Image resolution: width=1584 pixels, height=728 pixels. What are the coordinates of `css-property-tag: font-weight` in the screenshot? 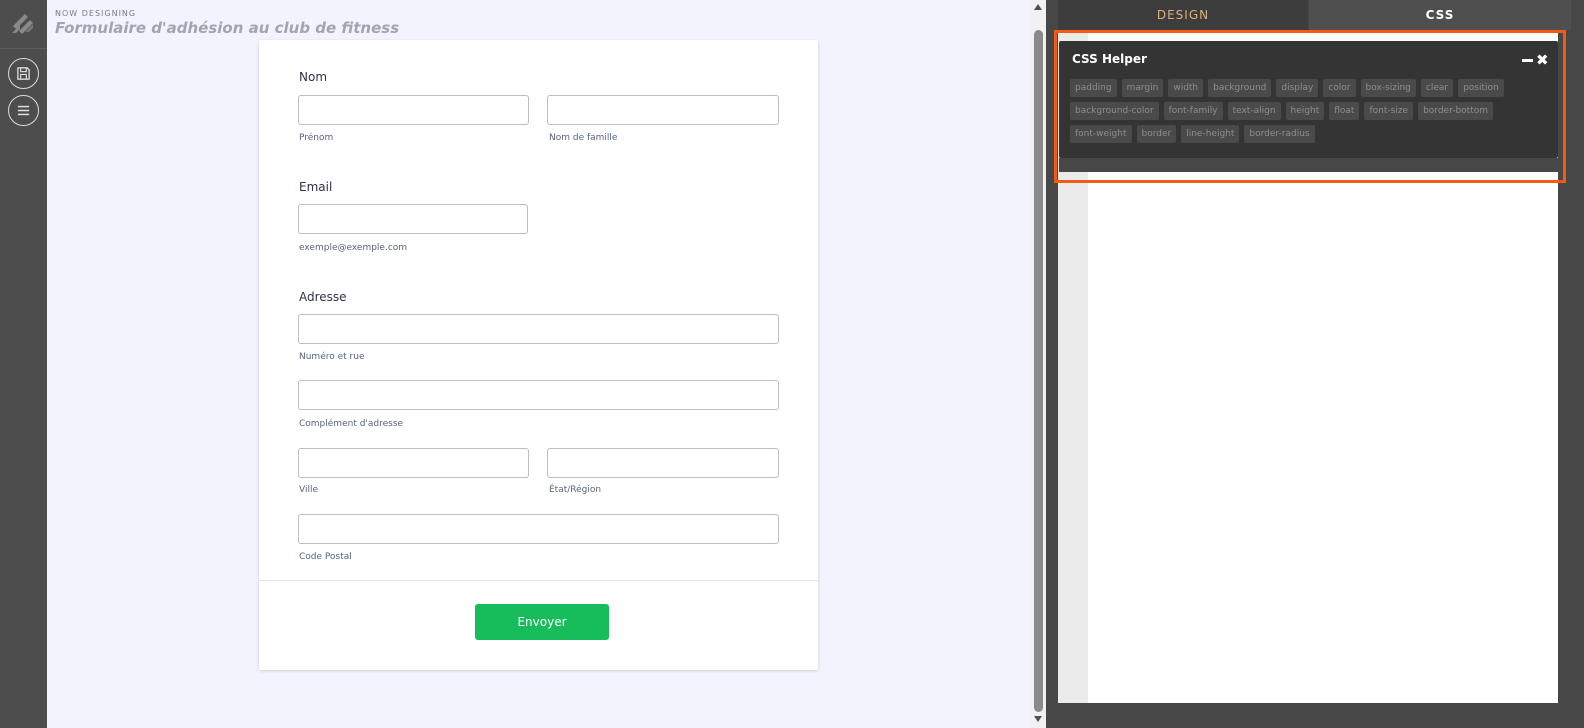 It's located at (1101, 134).